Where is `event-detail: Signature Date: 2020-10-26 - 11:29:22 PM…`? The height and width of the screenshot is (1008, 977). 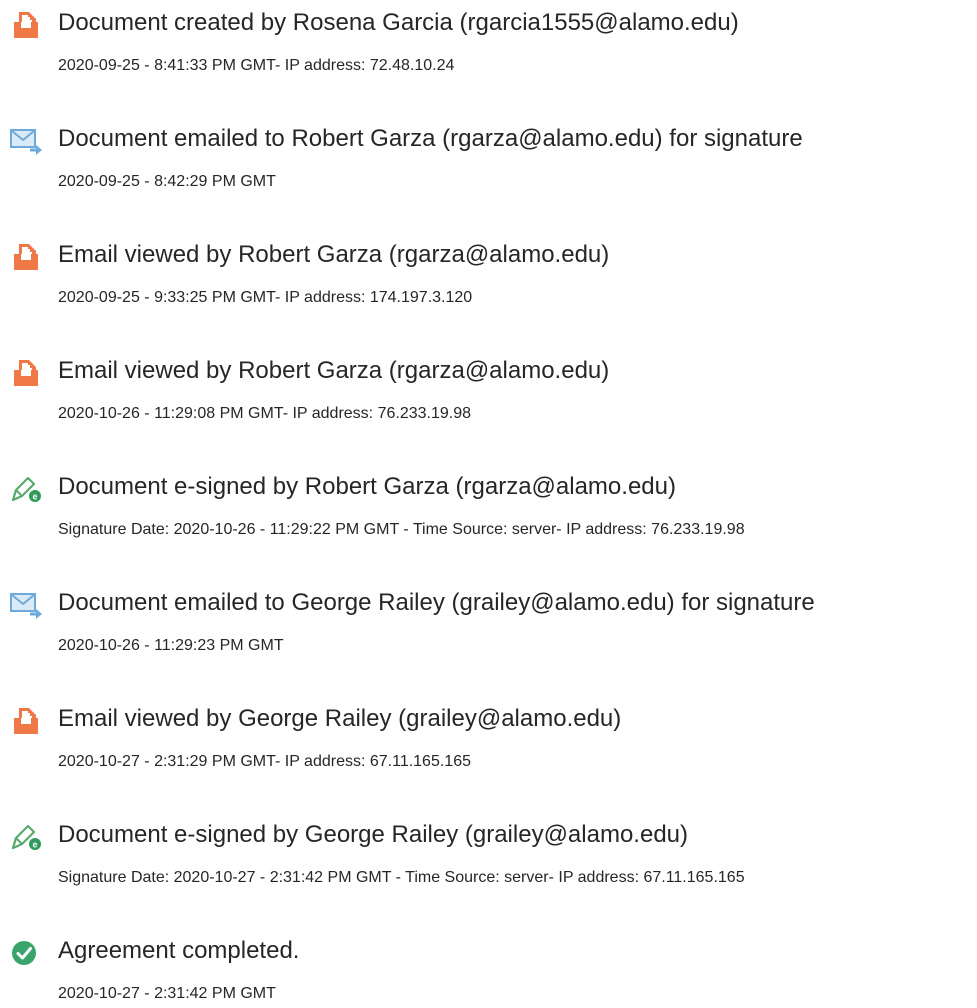 event-detail: Signature Date: 2020-10-26 - 11:29:22 PM… is located at coordinates (401, 529).